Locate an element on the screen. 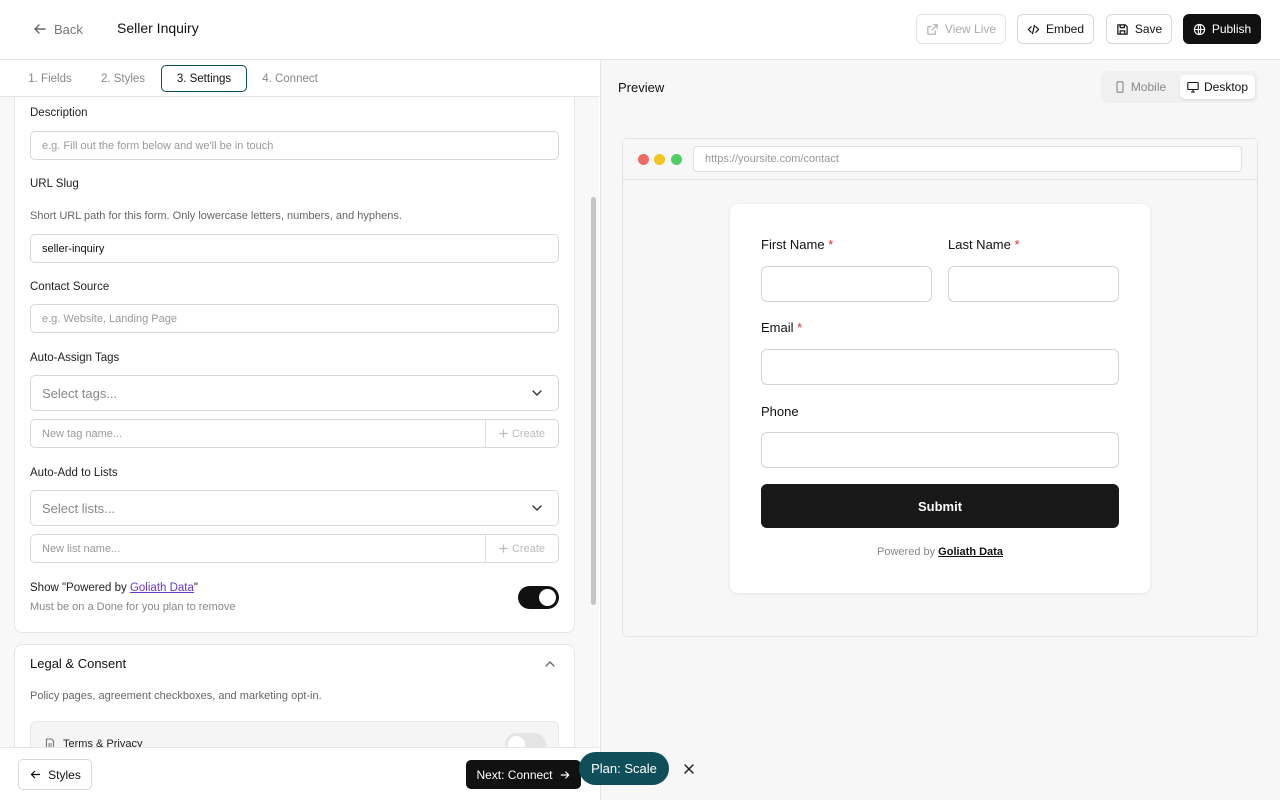 This screenshot has width=1280, height=800. save-icon is located at coordinates (1122, 29).